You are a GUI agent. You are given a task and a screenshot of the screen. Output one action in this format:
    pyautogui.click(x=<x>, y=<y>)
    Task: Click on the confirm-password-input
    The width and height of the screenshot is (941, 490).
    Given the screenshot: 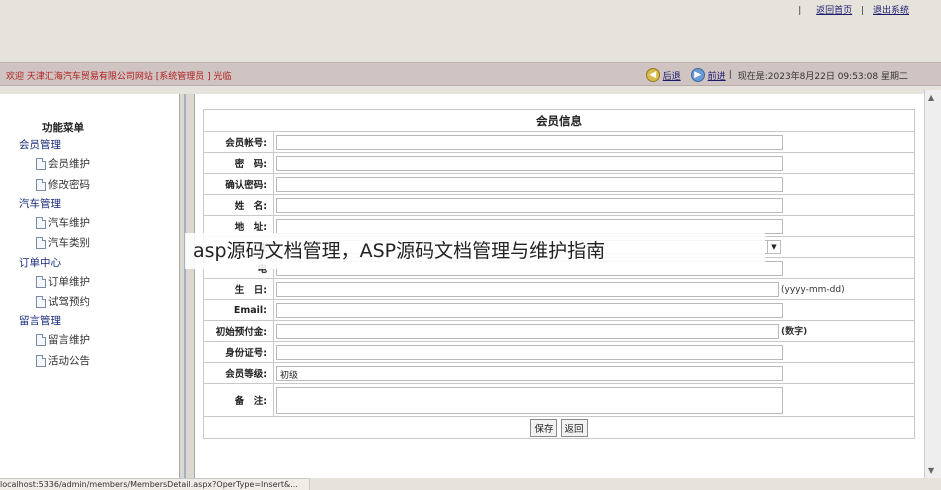 What is the action you would take?
    pyautogui.click(x=529, y=184)
    